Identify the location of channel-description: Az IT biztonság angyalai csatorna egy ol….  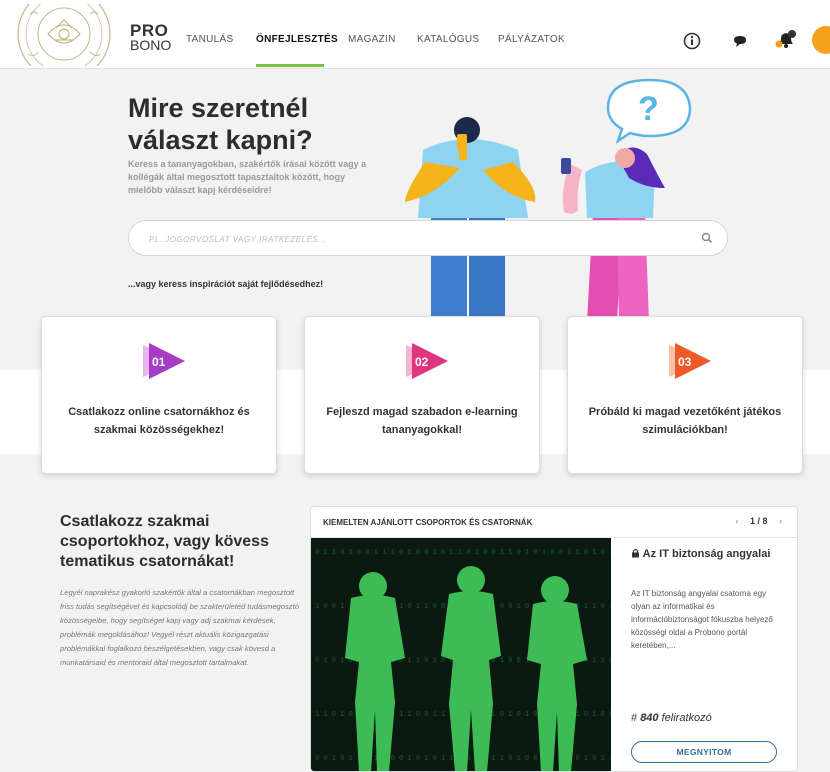
(702, 619).